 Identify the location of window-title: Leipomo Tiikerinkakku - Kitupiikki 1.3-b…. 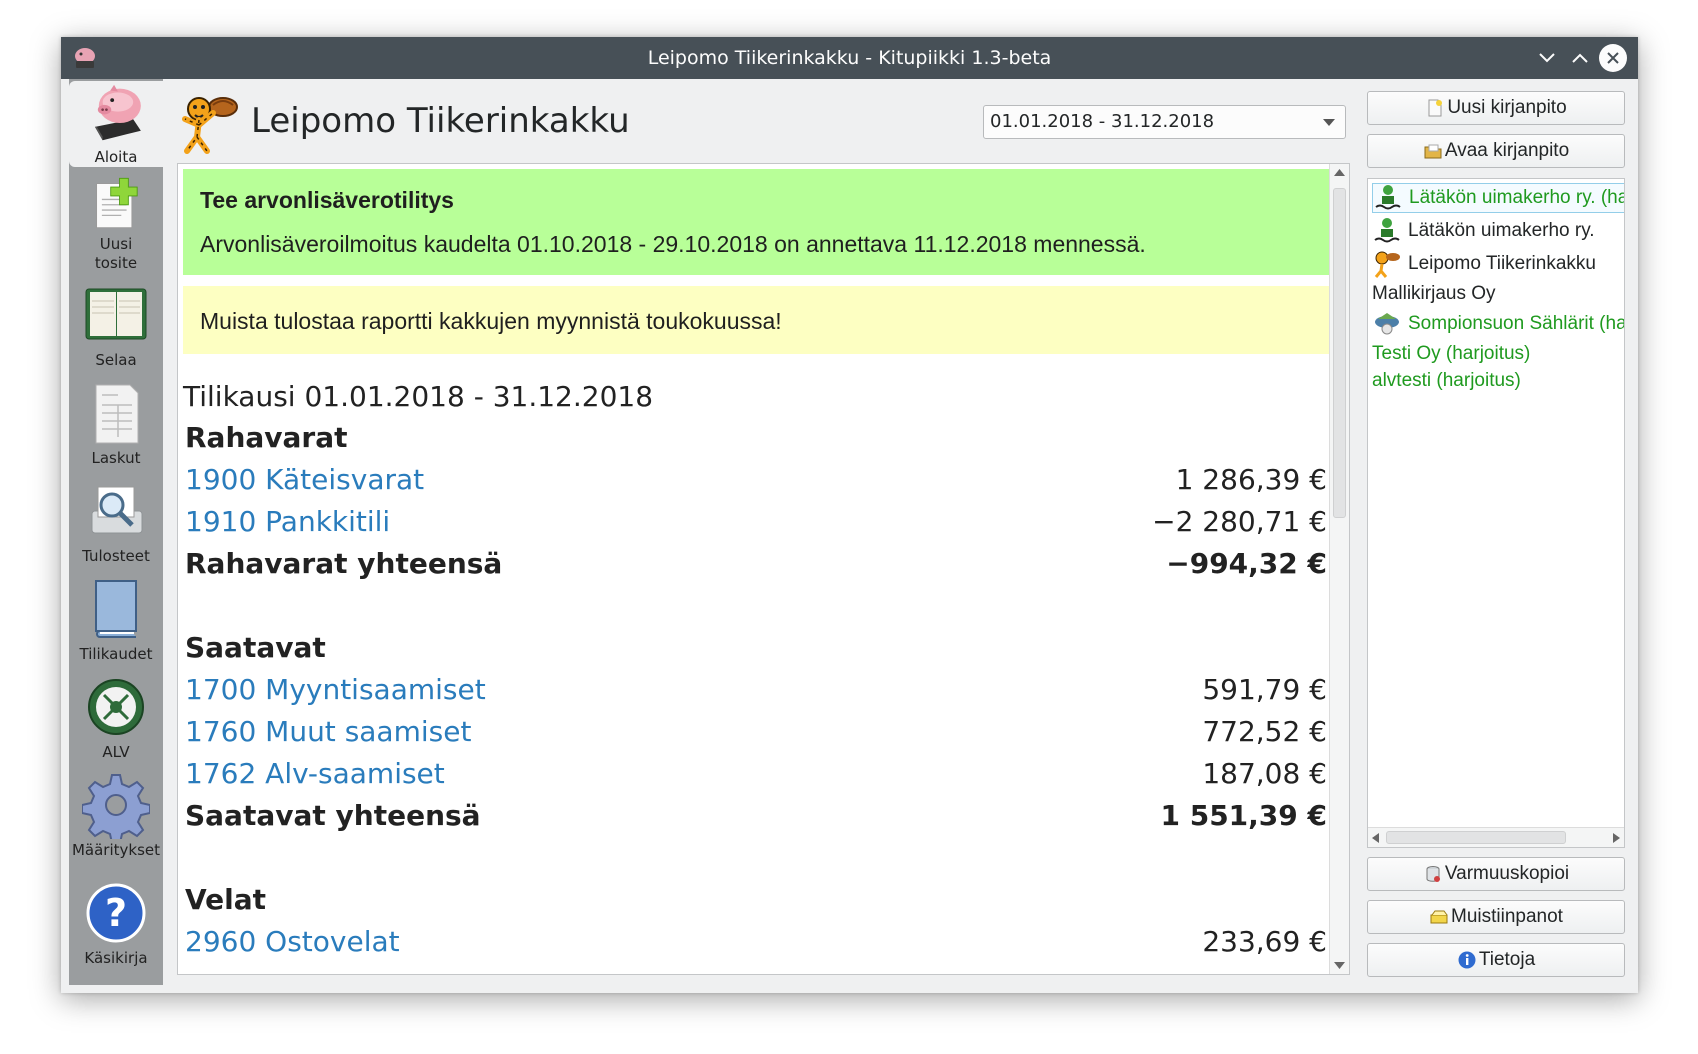
(849, 58).